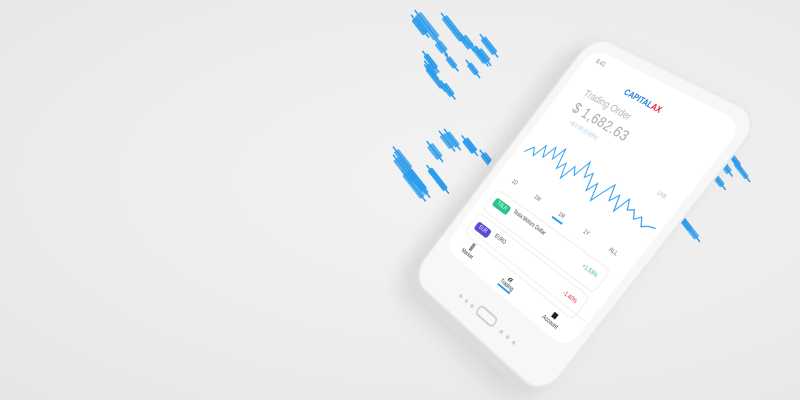 The height and width of the screenshot is (400, 800). Describe the element at coordinates (553, 318) in the screenshot. I see `tab-account: ■ Account` at that location.